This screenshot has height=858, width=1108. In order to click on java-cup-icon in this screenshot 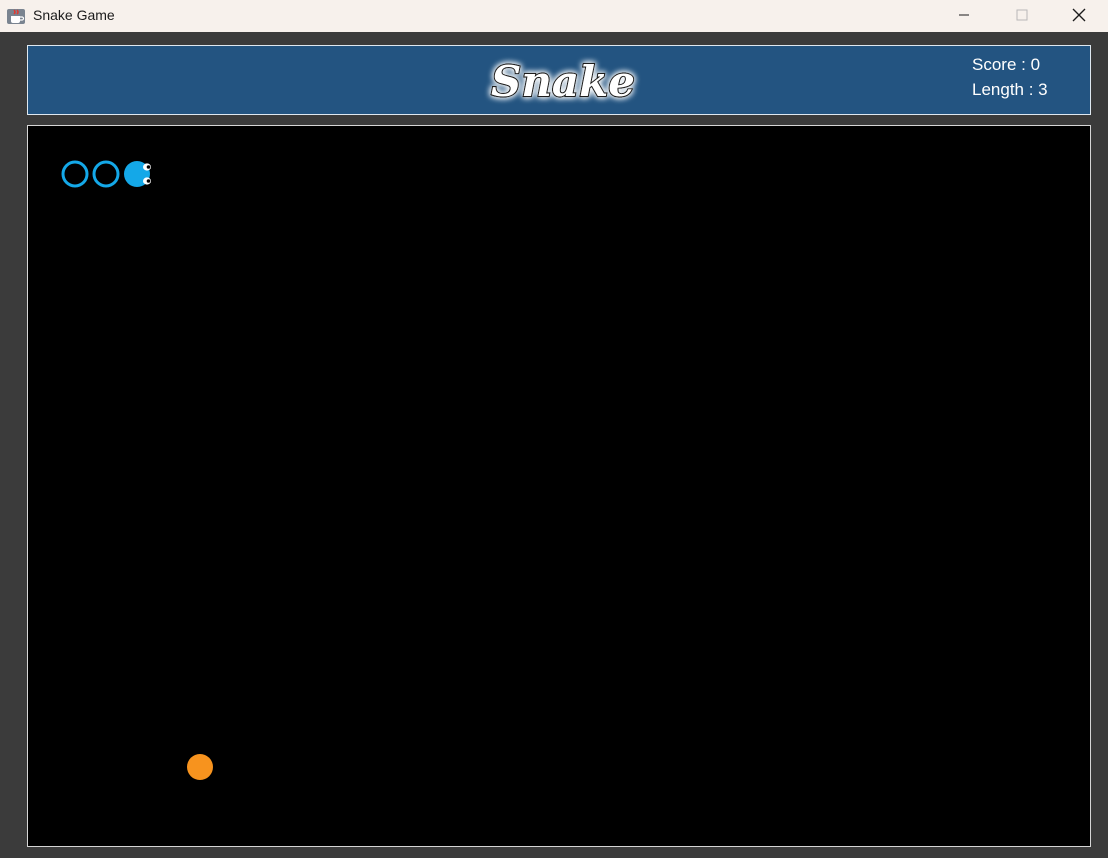, I will do `click(16, 16)`.